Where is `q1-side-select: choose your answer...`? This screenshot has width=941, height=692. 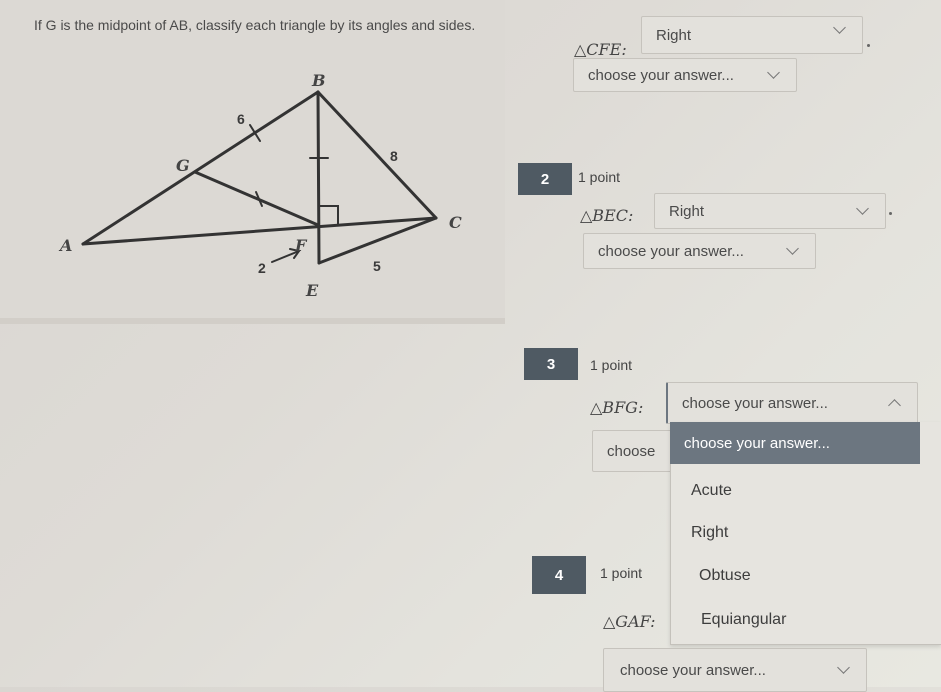
q1-side-select: choose your answer... is located at coordinates (685, 75).